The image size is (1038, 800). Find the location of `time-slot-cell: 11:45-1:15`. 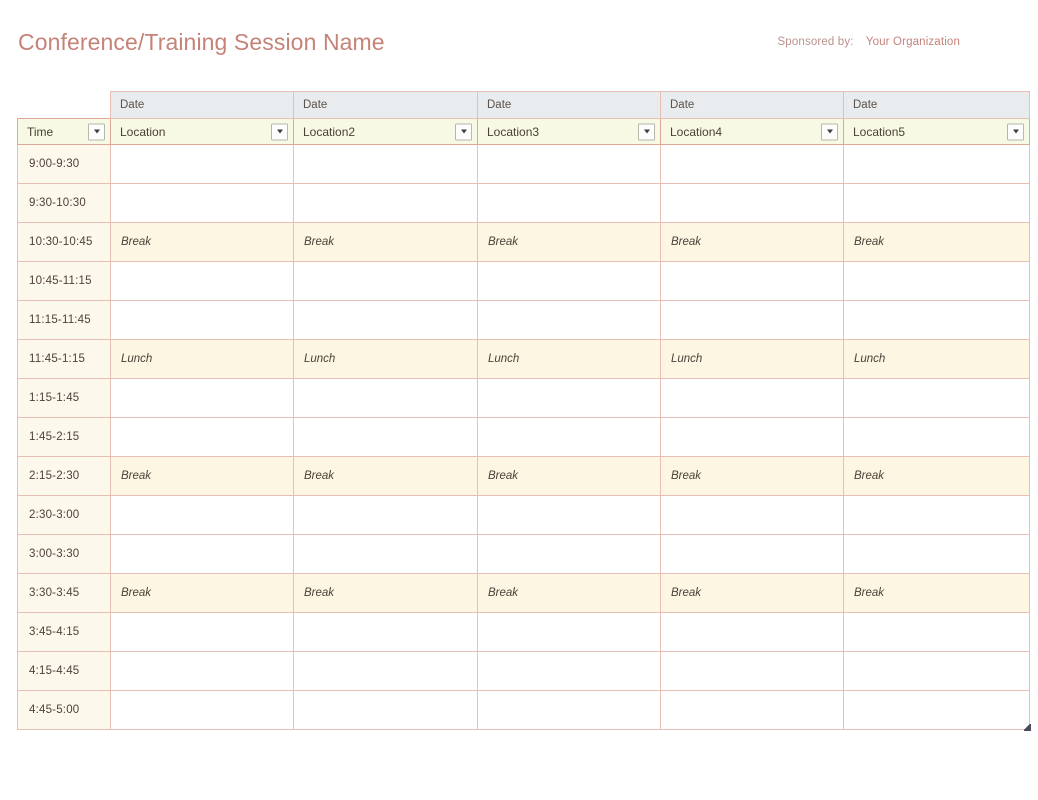

time-slot-cell: 11:45-1:15 is located at coordinates (64, 359).